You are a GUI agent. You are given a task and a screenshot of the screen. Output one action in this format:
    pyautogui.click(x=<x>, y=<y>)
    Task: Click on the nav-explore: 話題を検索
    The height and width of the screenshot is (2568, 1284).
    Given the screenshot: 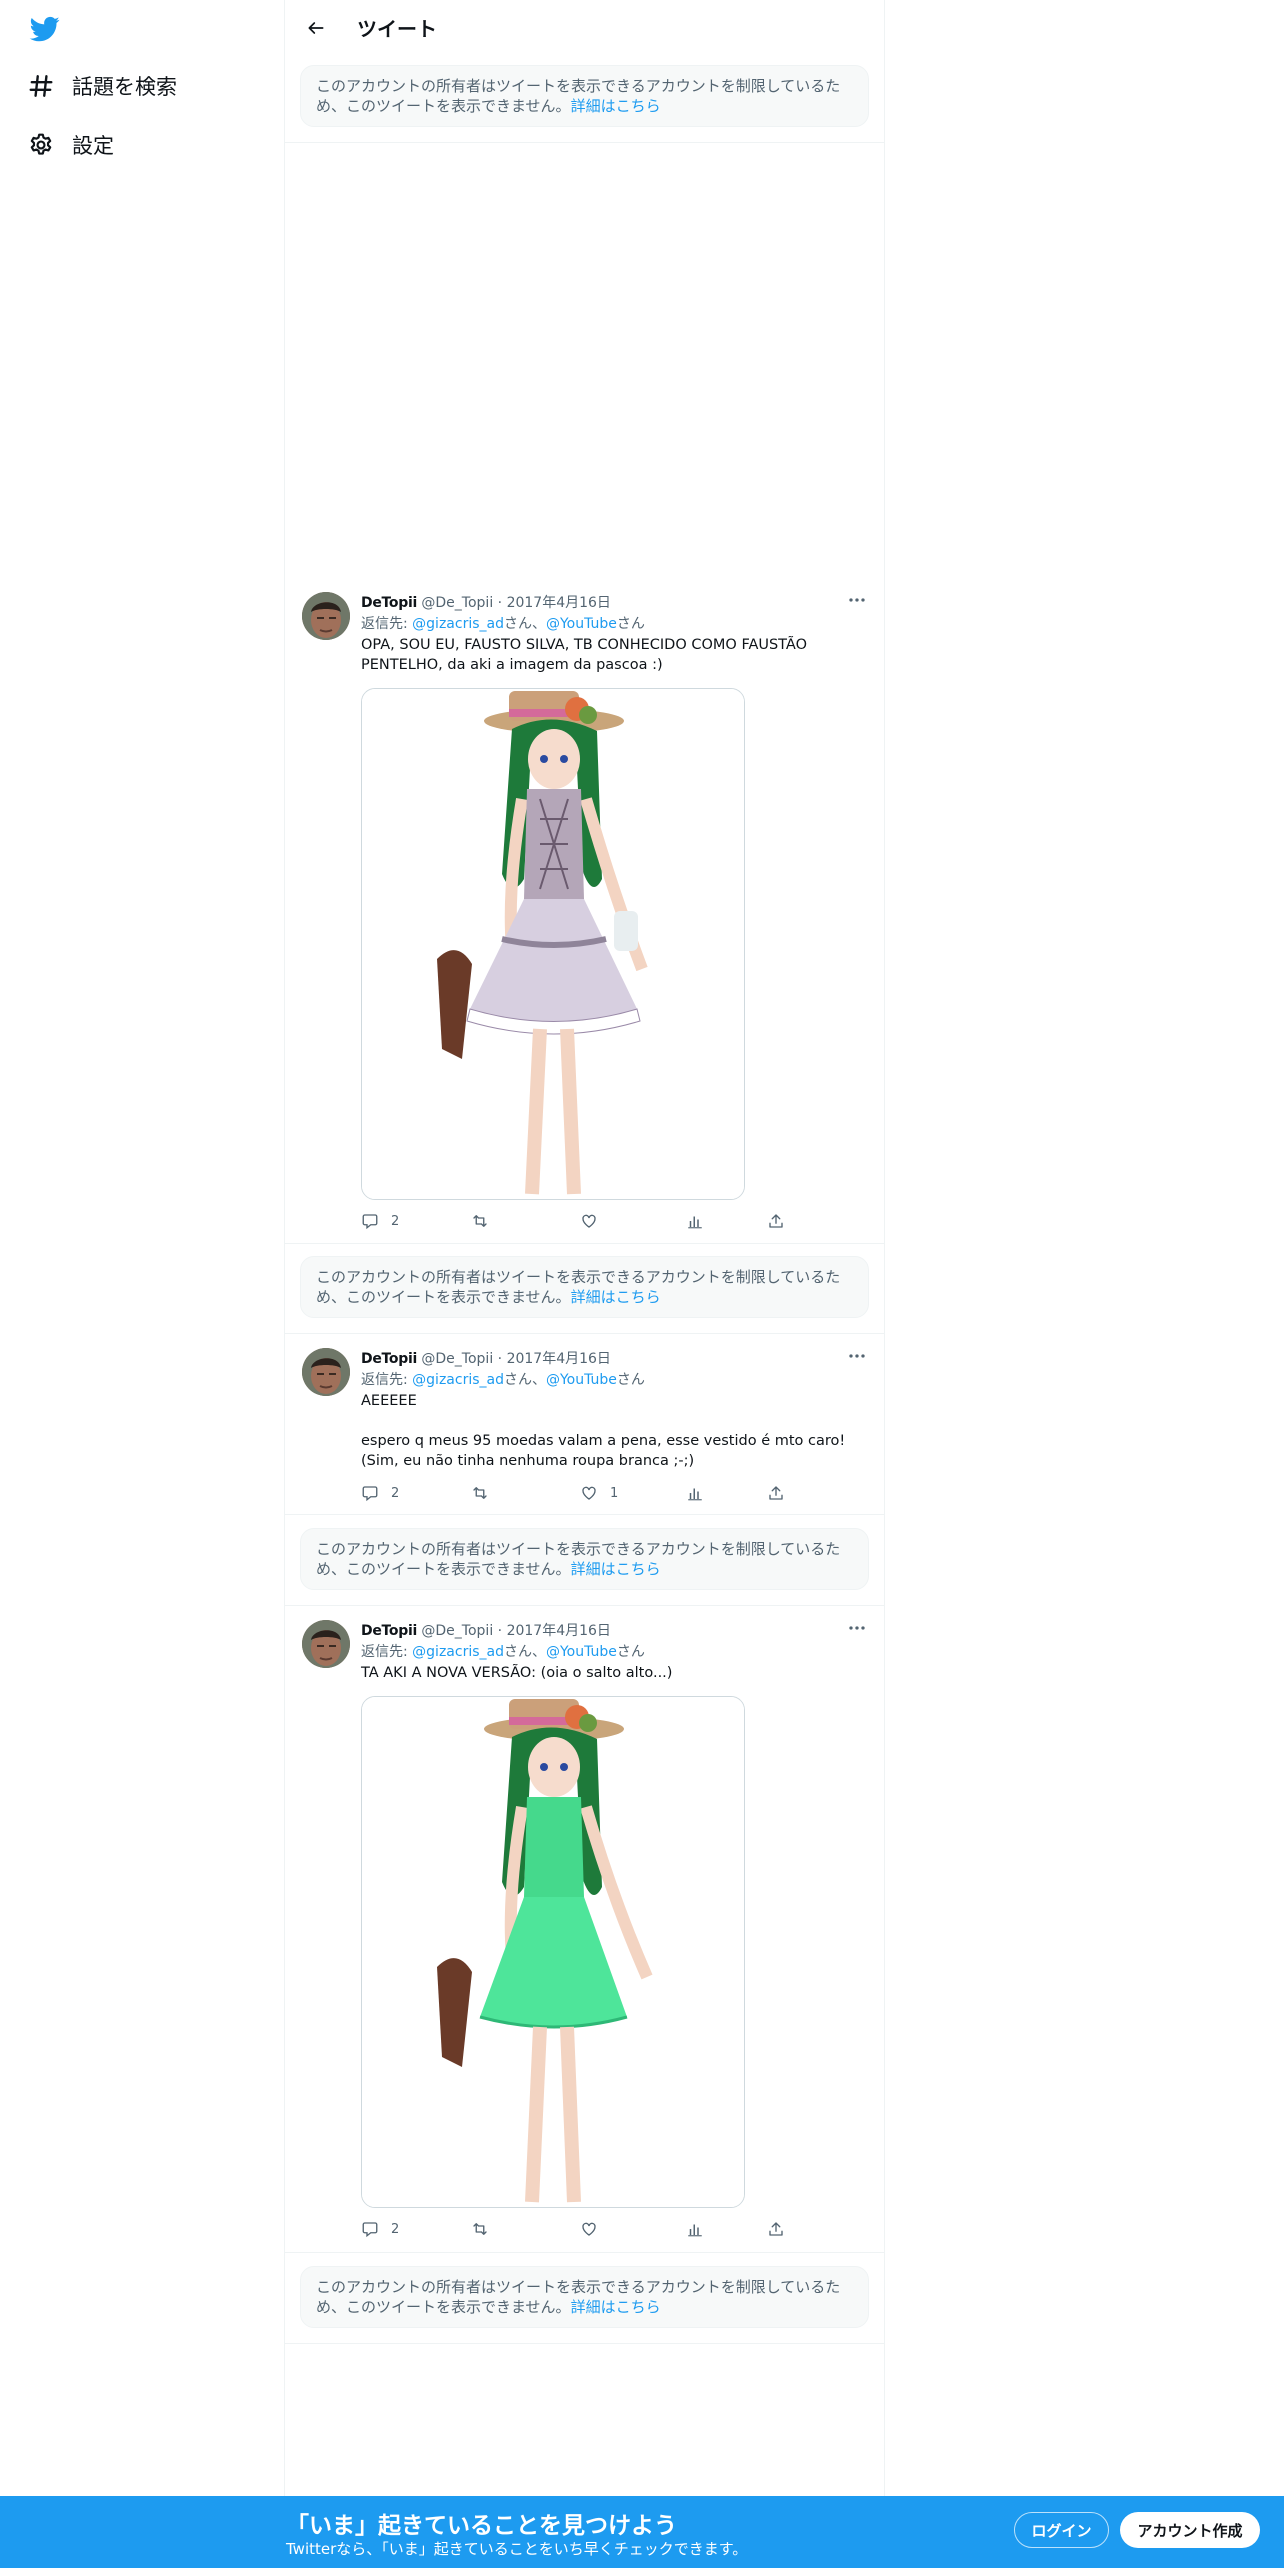 What is the action you would take?
    pyautogui.click(x=102, y=86)
    